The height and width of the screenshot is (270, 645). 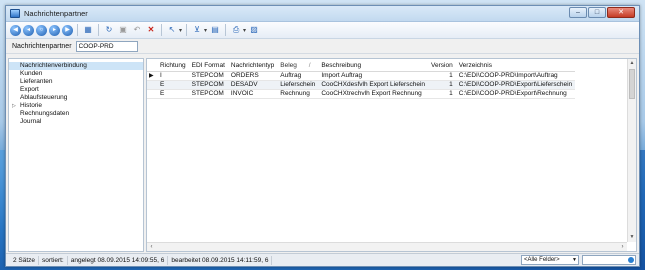 I want to click on scroll-right-icon: ›, so click(x=622, y=247).